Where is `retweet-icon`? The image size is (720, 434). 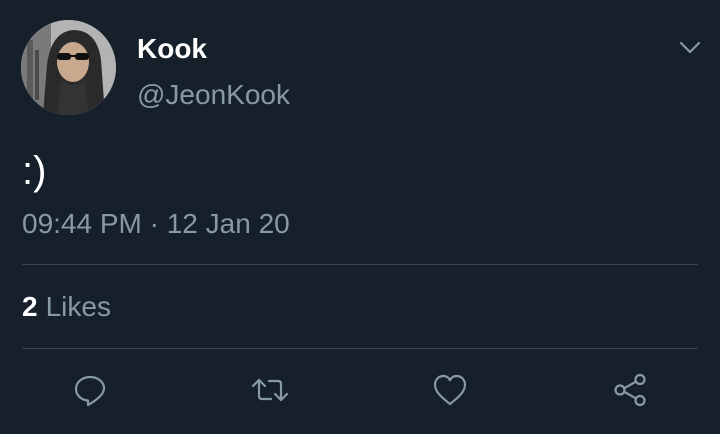
retweet-icon is located at coordinates (270, 390).